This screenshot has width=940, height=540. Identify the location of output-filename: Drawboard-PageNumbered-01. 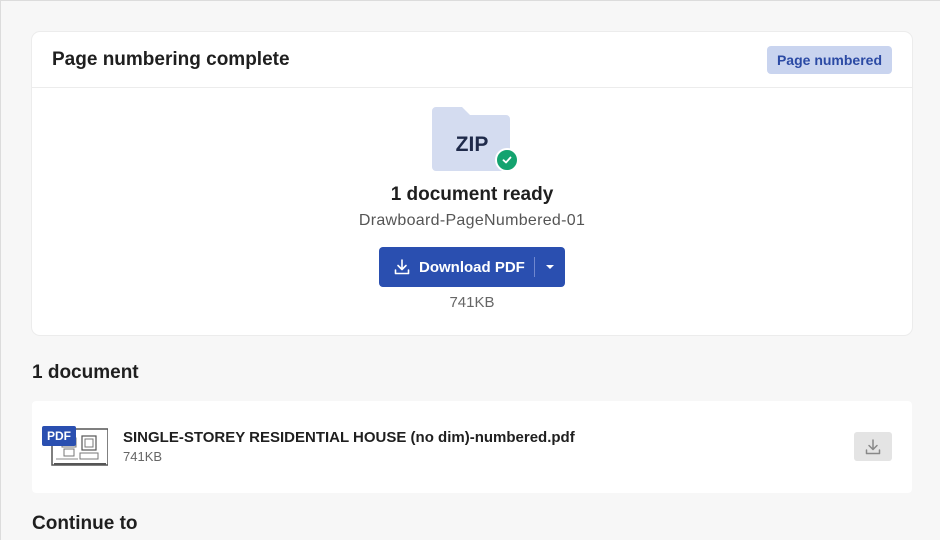
(472, 220).